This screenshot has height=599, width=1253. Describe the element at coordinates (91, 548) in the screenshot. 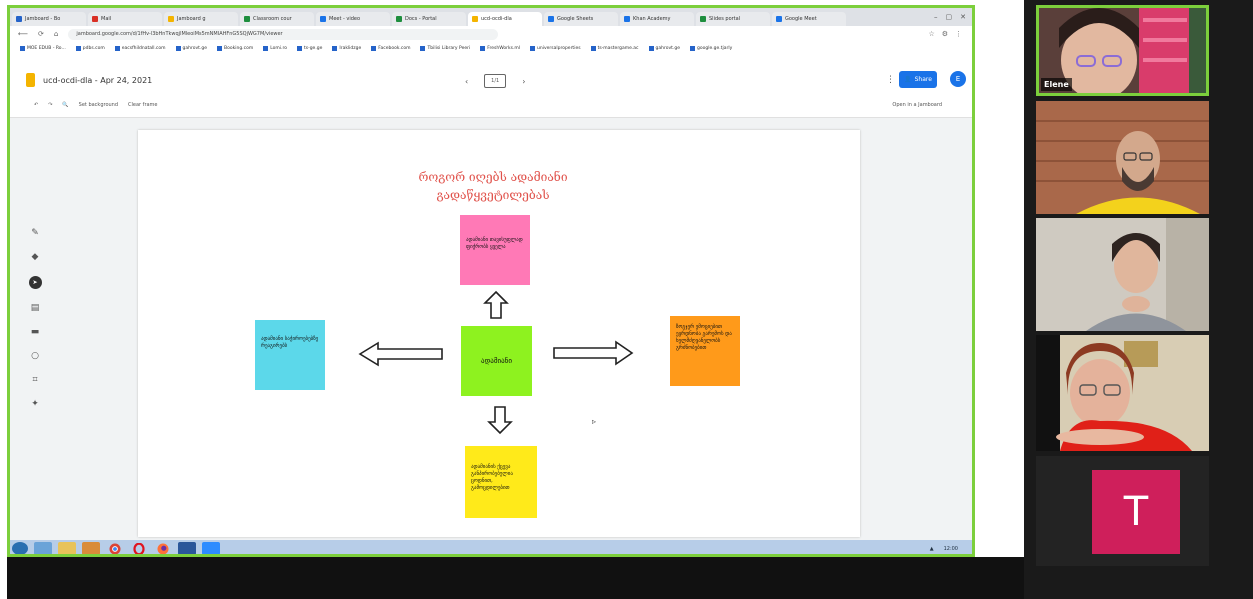

I see `media-icon` at that location.